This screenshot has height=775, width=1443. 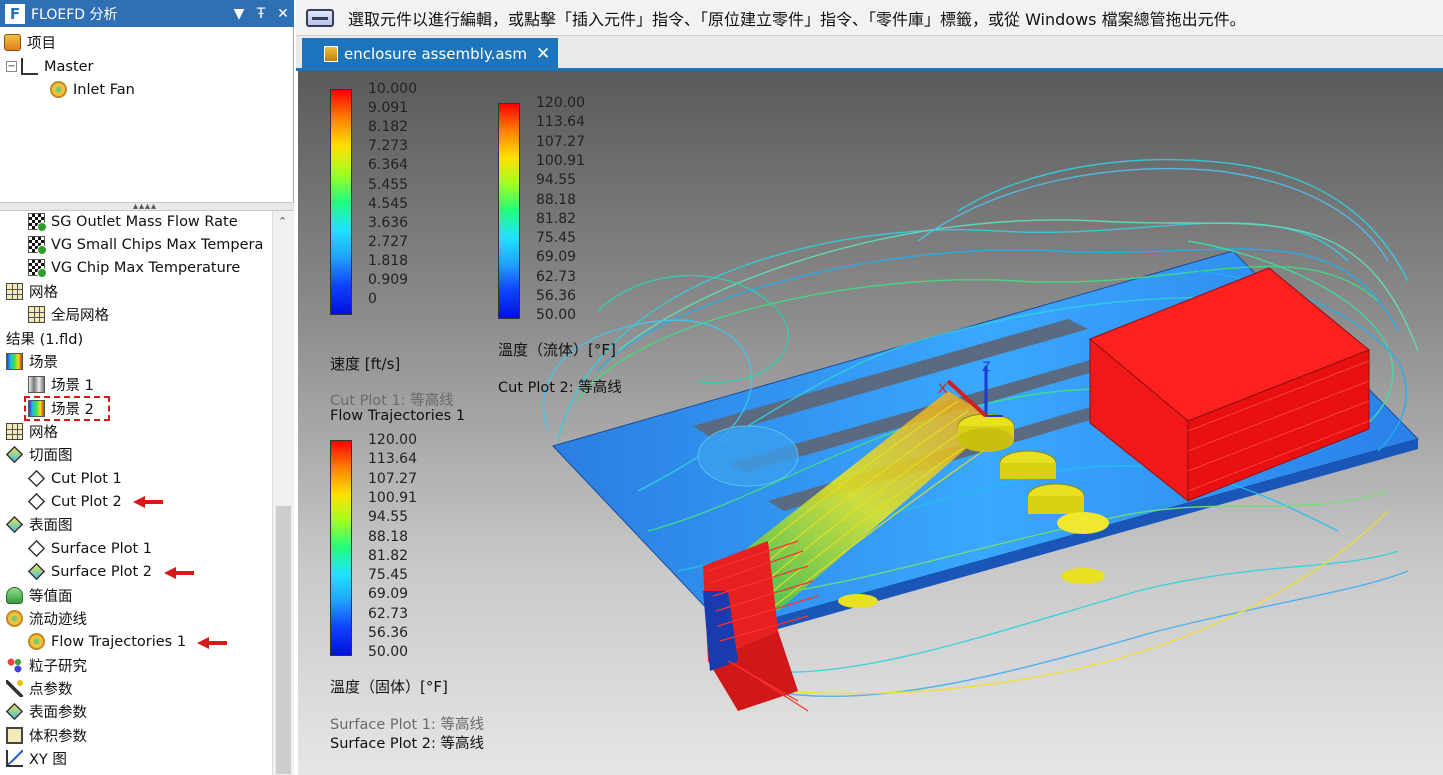 What do you see at coordinates (556, 238) in the screenshot?
I see `colorbar-tick-label: 75.45` at bounding box center [556, 238].